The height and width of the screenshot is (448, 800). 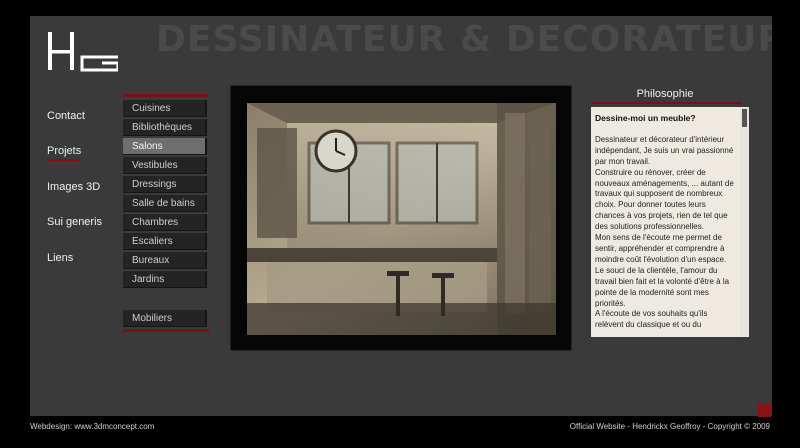 I want to click on philosophy-underline, so click(x=667, y=103).